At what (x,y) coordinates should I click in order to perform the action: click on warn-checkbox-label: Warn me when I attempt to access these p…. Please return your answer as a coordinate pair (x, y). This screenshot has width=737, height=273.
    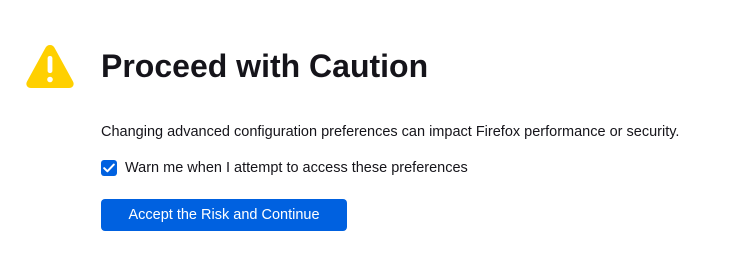
    Looking at the image, I should click on (296, 168).